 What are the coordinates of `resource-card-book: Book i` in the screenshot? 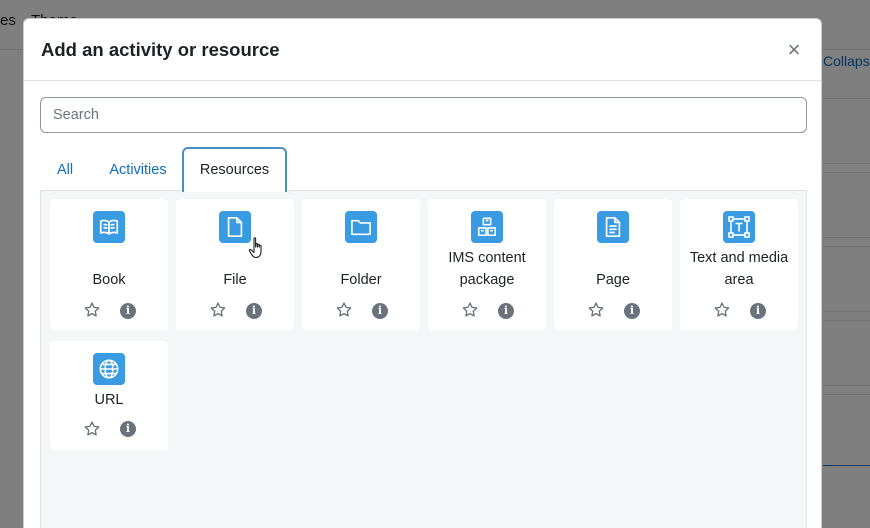 It's located at (109, 264).